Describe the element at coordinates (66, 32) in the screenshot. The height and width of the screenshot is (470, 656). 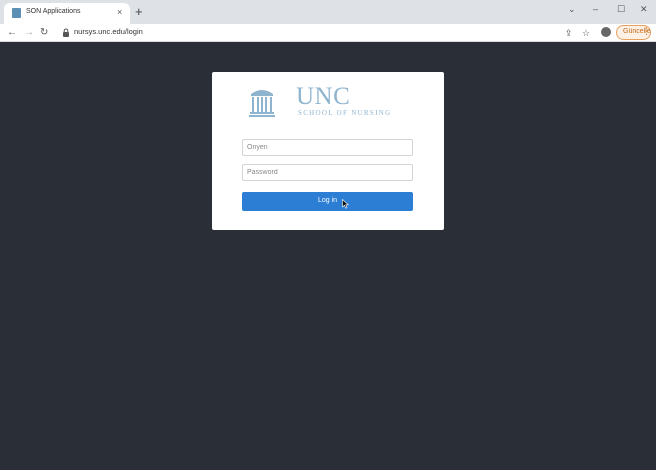
I see `lock-icon` at that location.